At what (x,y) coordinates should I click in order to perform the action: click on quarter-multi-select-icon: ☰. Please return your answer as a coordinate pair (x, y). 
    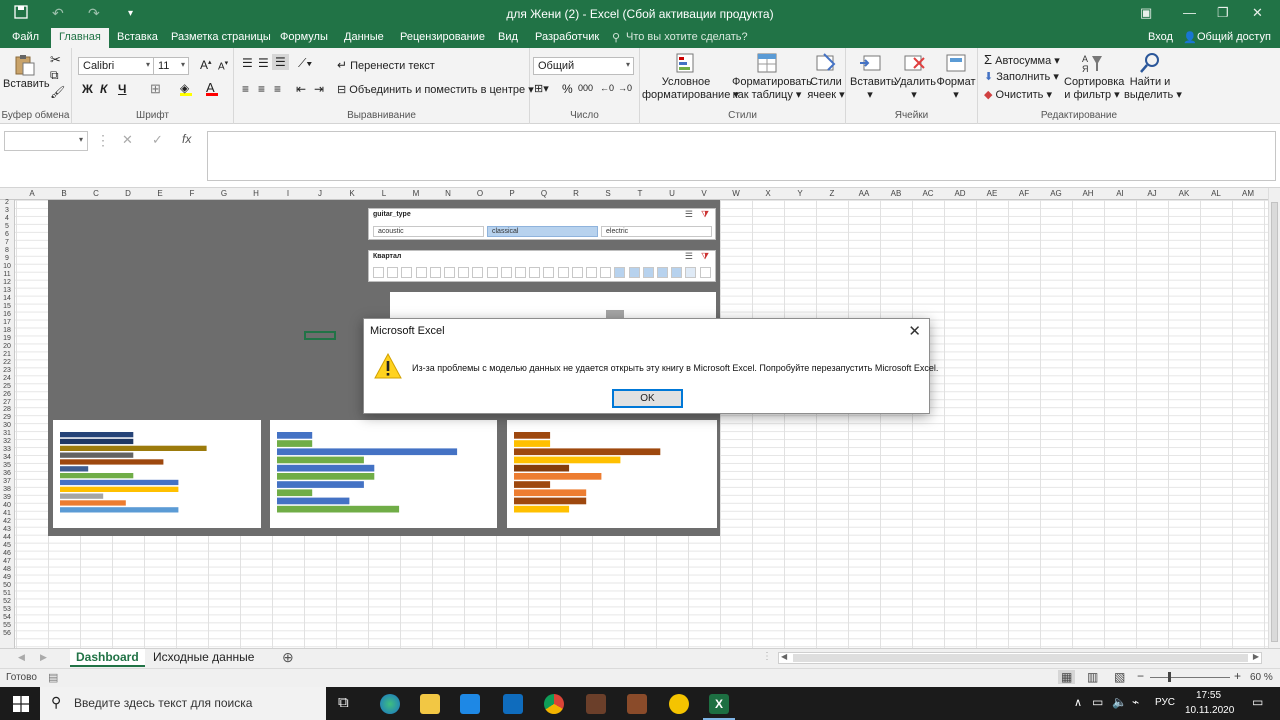
    Looking at the image, I should click on (689, 256).